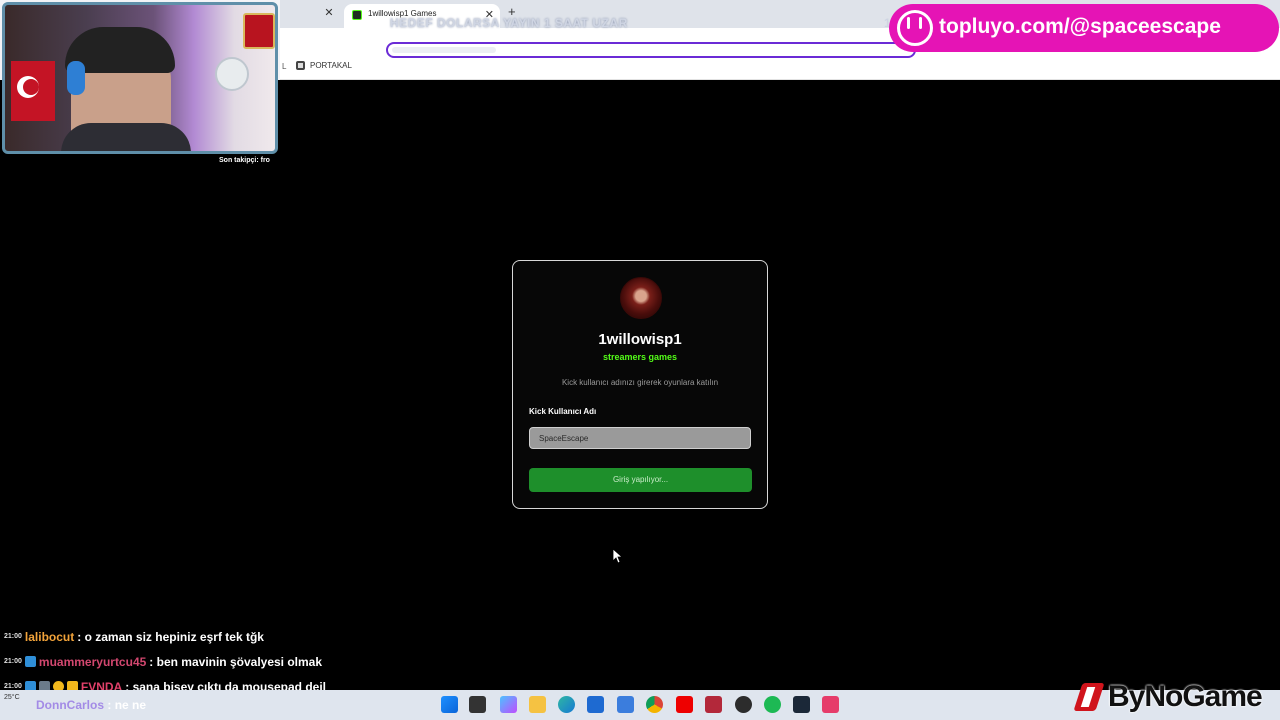  Describe the element at coordinates (300, 65) in the screenshot. I see `bookmark-icon` at that location.